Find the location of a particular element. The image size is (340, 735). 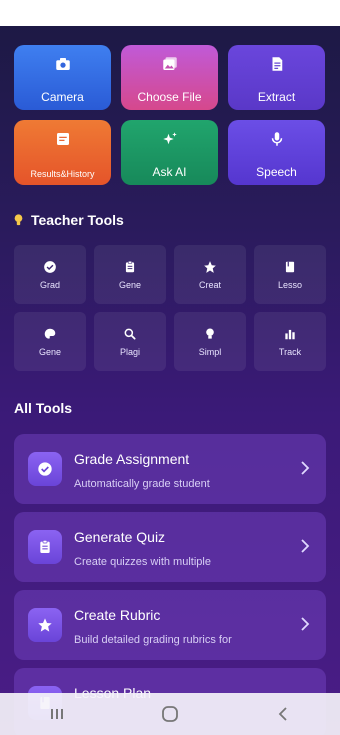

extract-button: Extract is located at coordinates (276, 77).